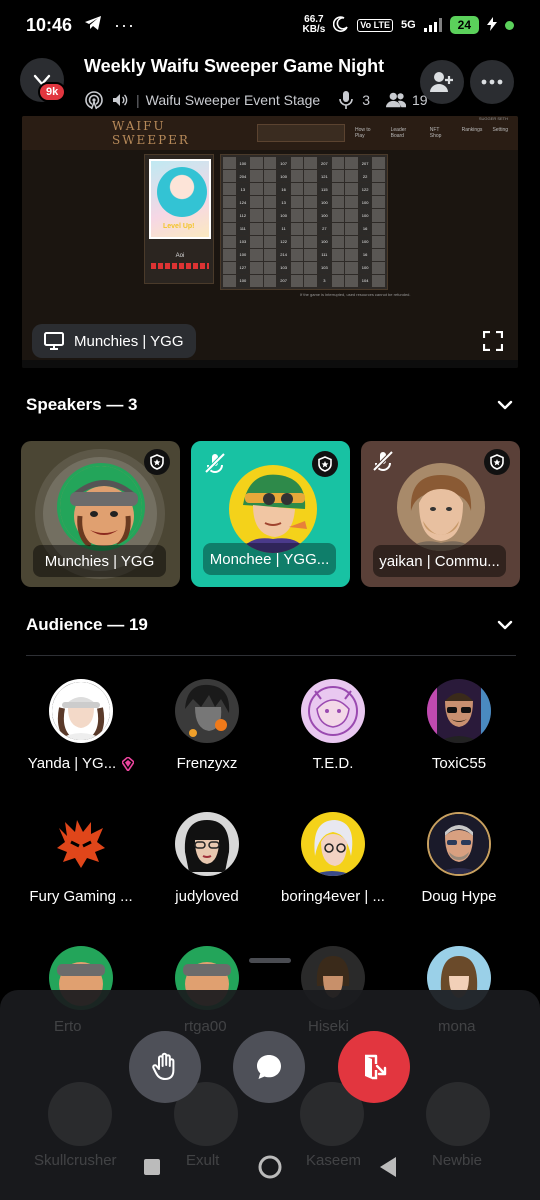  What do you see at coordinates (233, 100) in the screenshot?
I see `stage-name: Waifu Sweeper Event Stage` at bounding box center [233, 100].